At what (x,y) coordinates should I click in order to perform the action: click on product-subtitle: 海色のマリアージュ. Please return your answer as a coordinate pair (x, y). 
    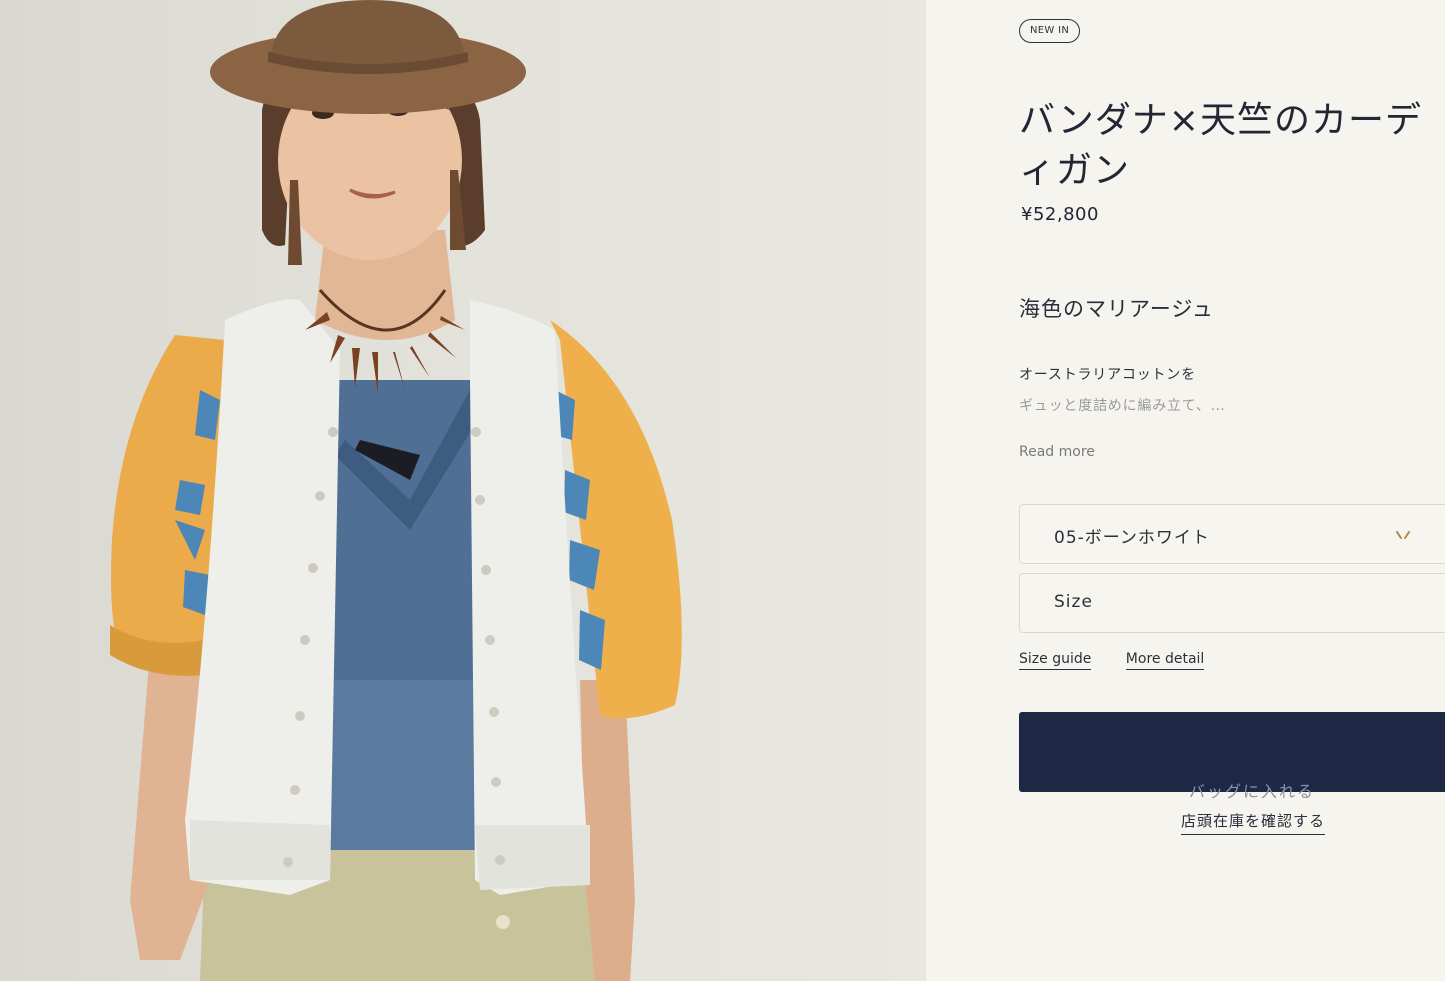
    Looking at the image, I should click on (1116, 309).